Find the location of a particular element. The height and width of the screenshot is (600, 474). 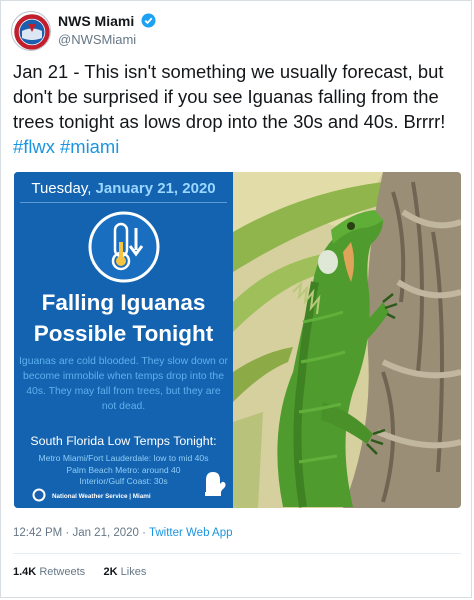

display-name: NWS Miami is located at coordinates (107, 21).